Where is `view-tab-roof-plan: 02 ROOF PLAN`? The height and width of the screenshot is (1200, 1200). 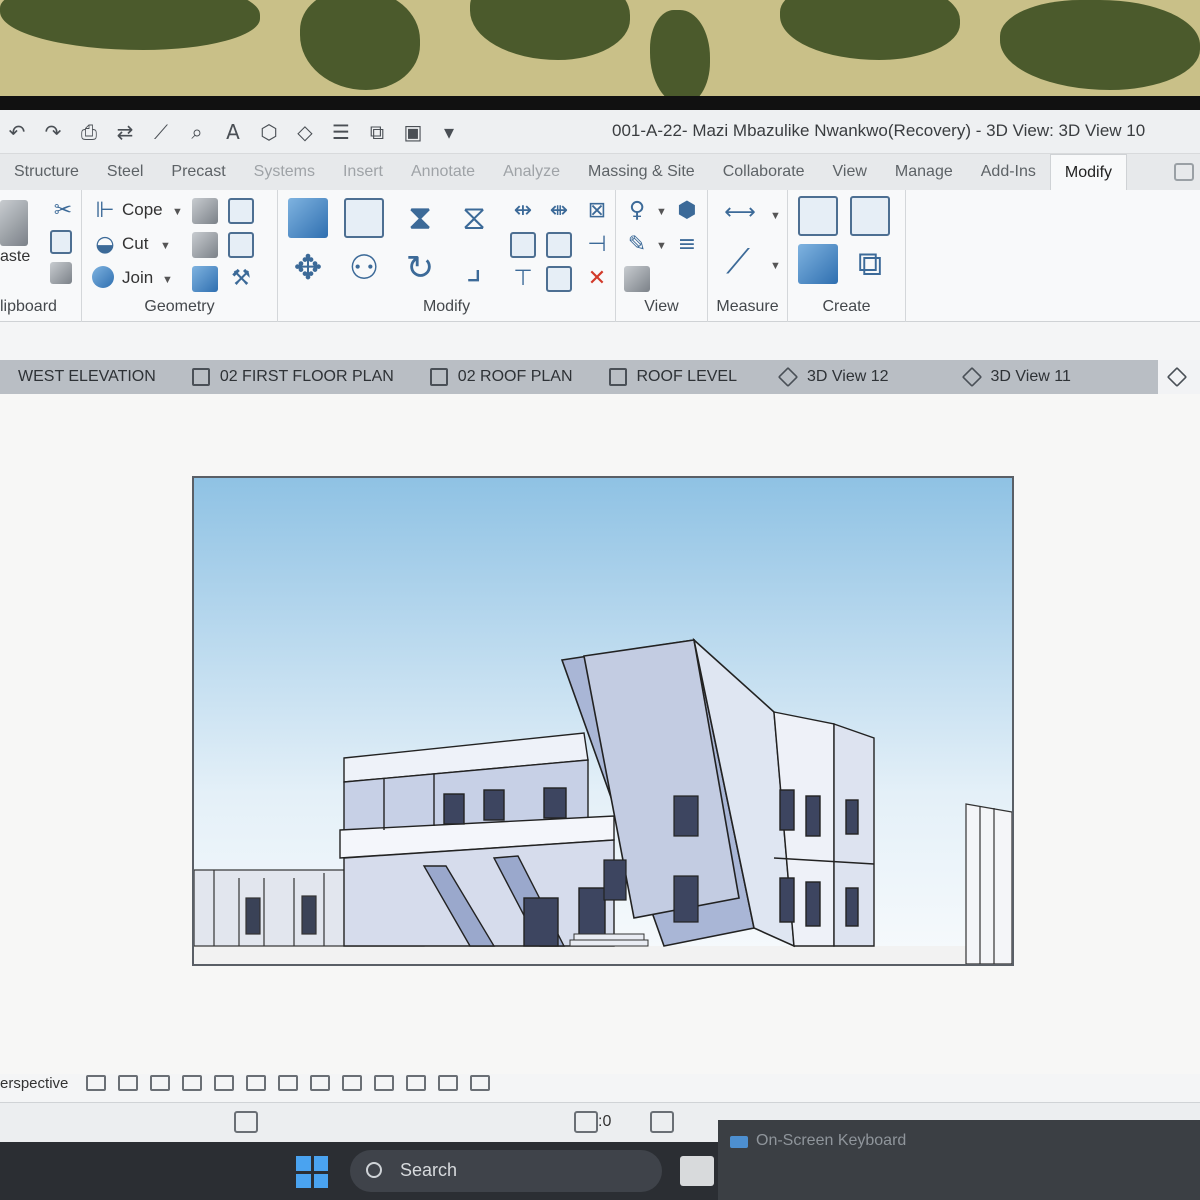
view-tab-roof-plan: 02 ROOF PLAN is located at coordinates (501, 377).